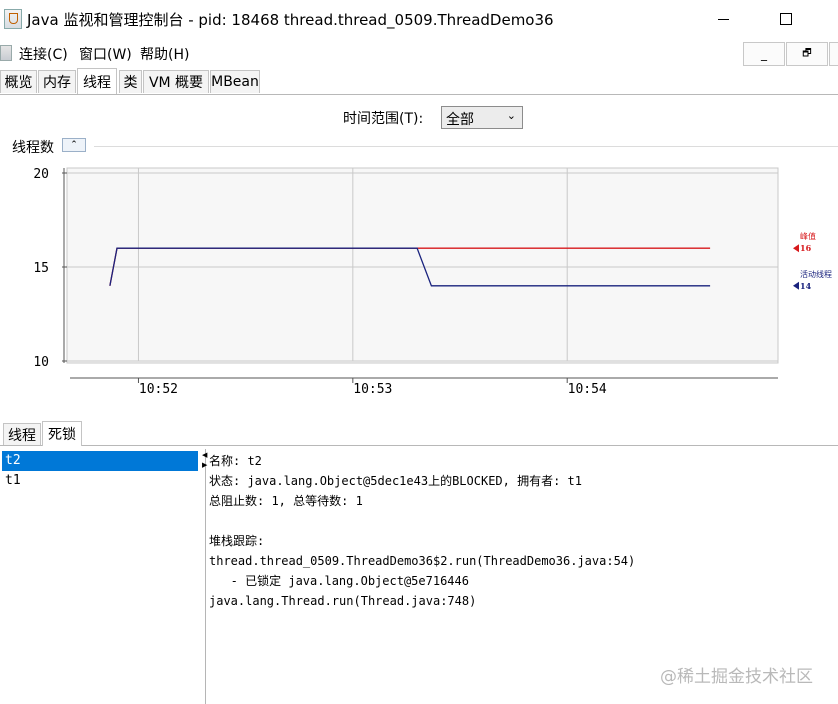 The width and height of the screenshot is (838, 704). Describe the element at coordinates (100, 461) in the screenshot. I see `thread-row-t2: t2` at that location.